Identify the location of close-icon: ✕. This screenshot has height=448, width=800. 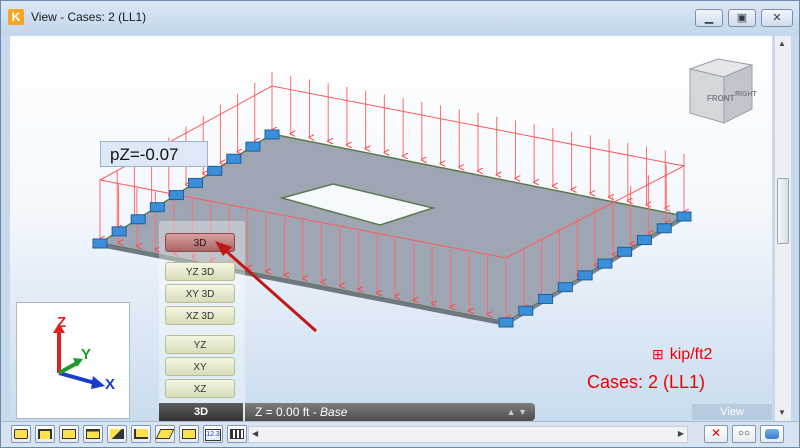
(777, 18).